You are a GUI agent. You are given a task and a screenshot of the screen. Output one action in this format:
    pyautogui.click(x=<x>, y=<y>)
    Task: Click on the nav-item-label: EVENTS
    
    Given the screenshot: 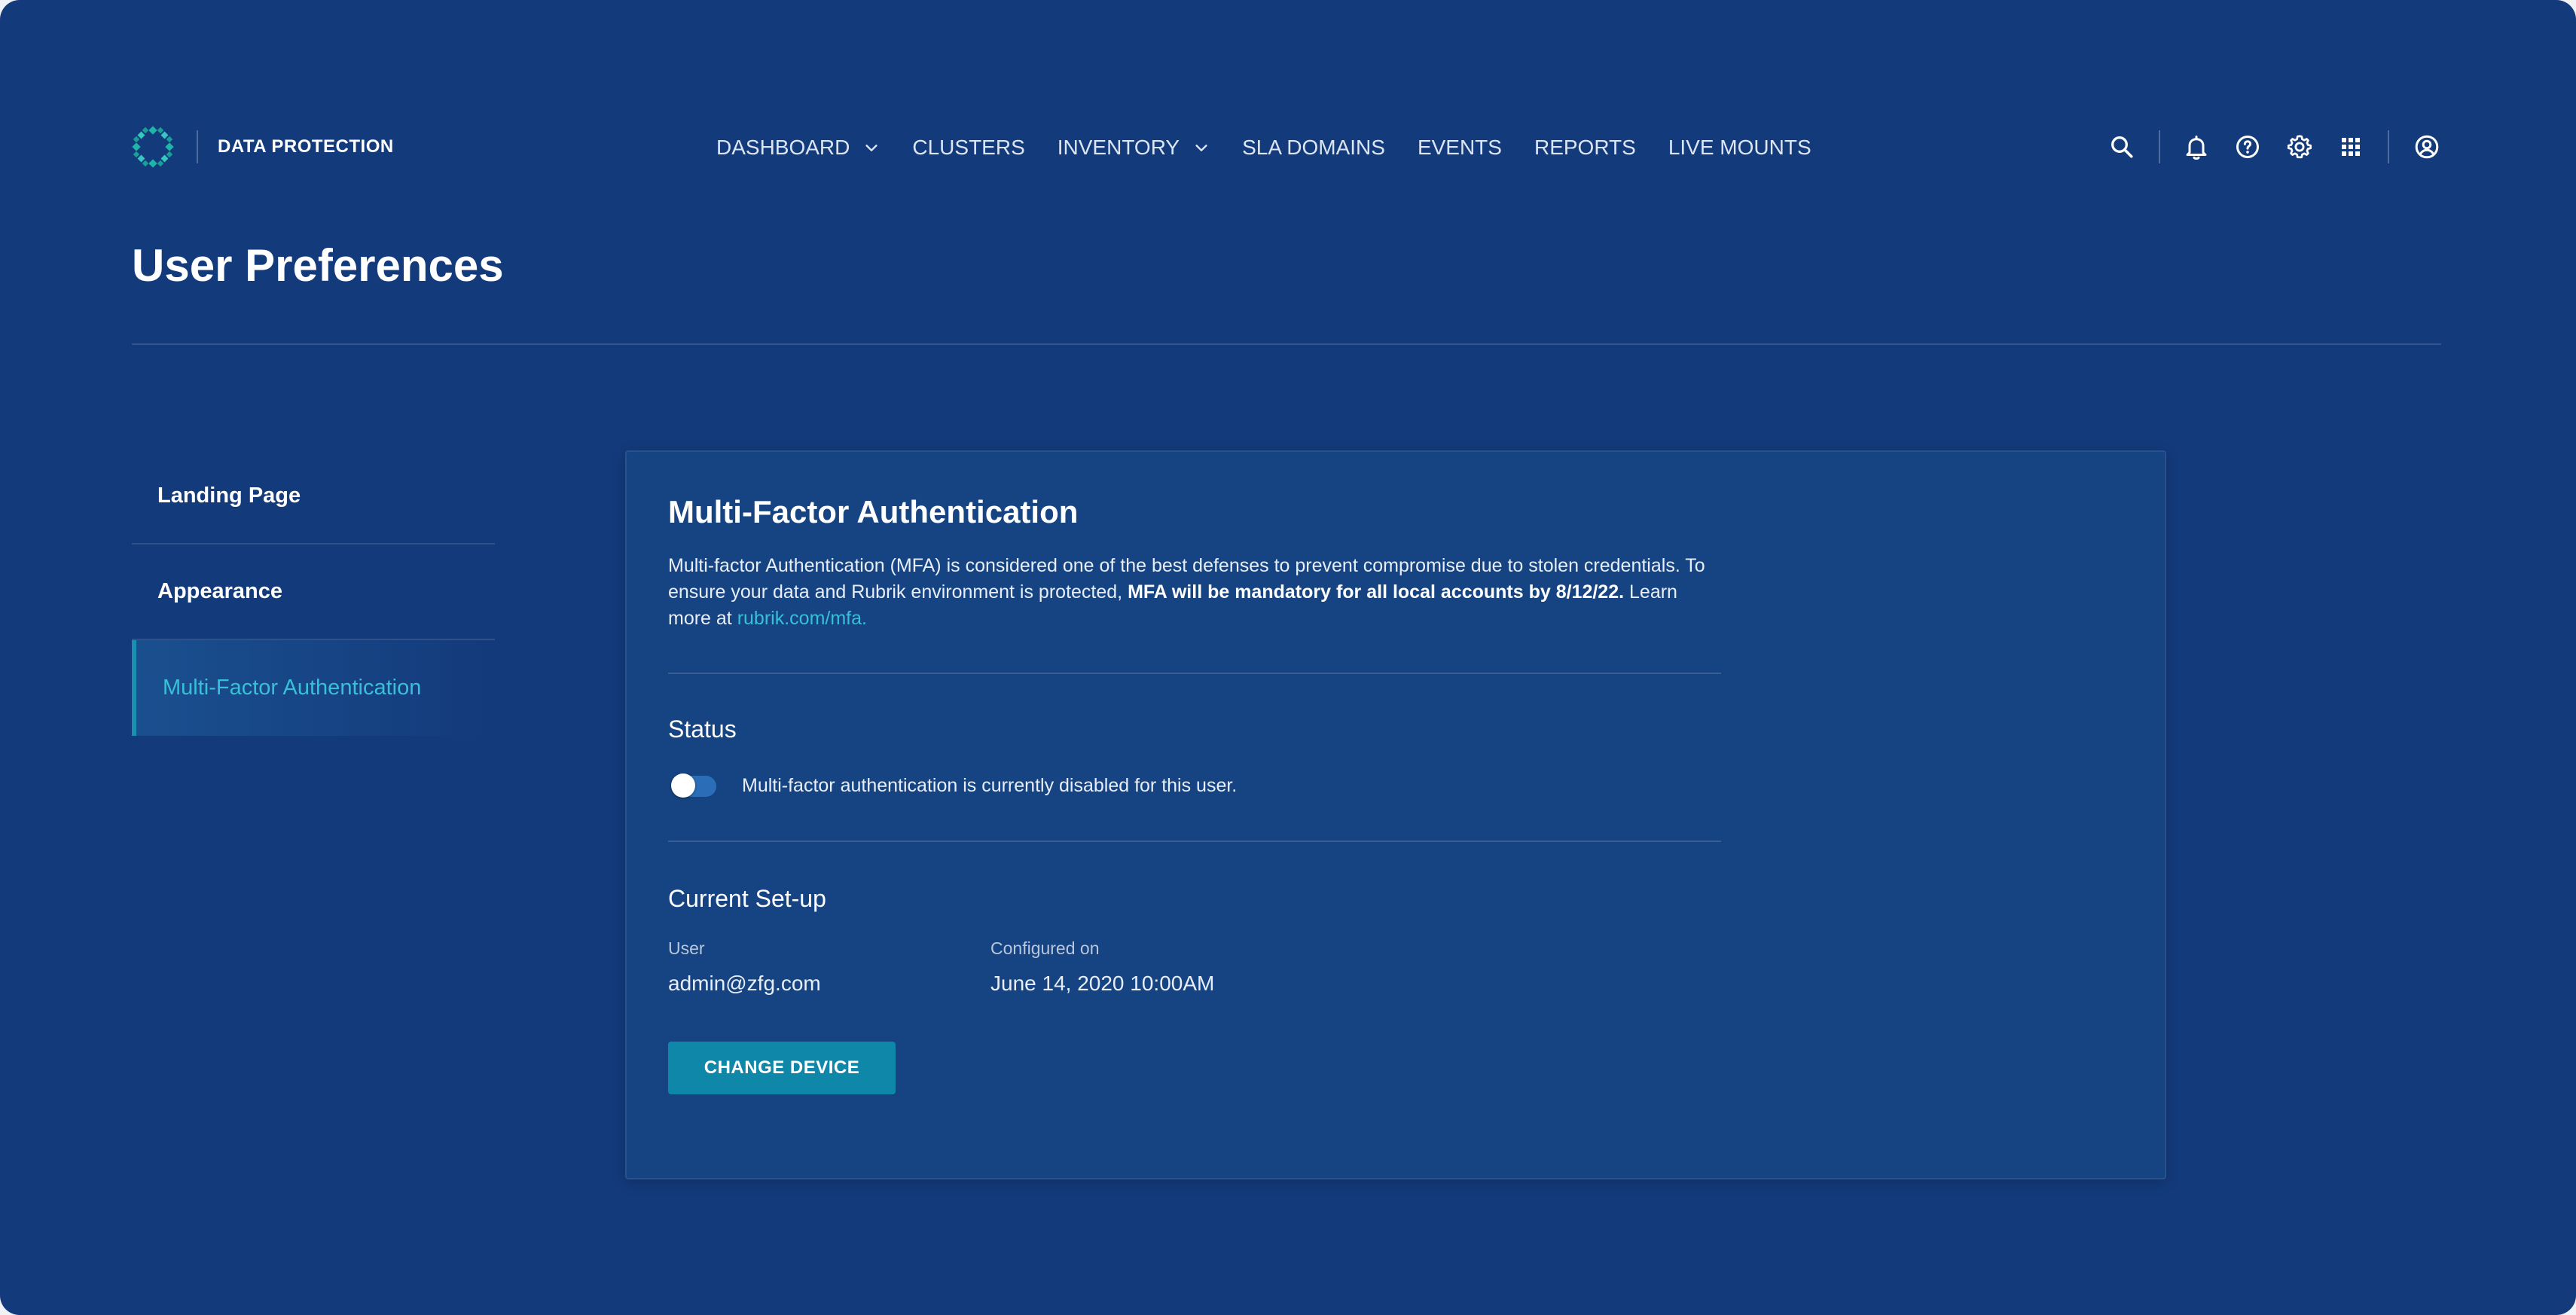 What is the action you would take?
    pyautogui.click(x=1460, y=147)
    